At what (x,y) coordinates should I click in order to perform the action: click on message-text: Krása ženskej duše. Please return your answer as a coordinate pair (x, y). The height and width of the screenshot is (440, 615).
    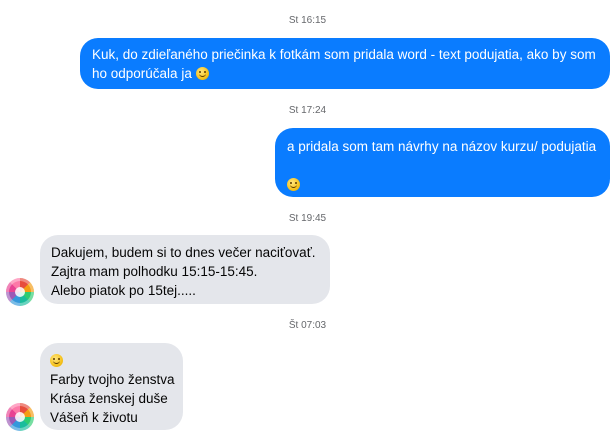
    Looking at the image, I should click on (109, 398).